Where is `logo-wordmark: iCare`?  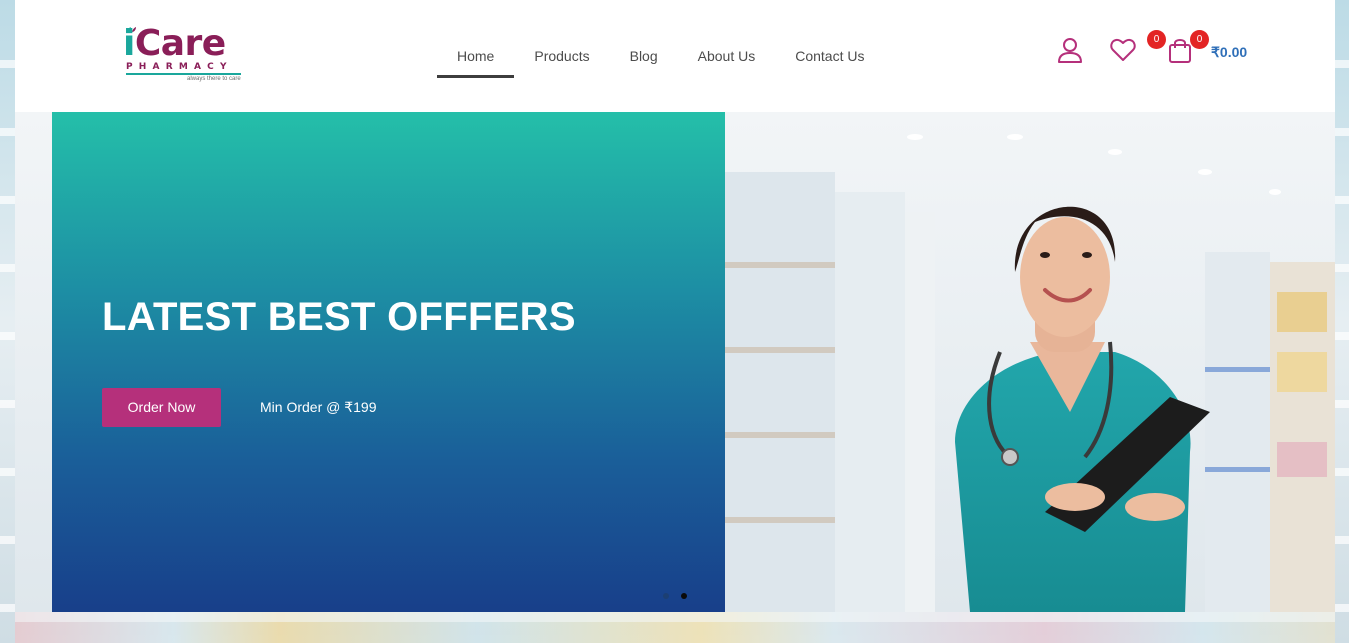
logo-wordmark: iCare is located at coordinates (174, 44).